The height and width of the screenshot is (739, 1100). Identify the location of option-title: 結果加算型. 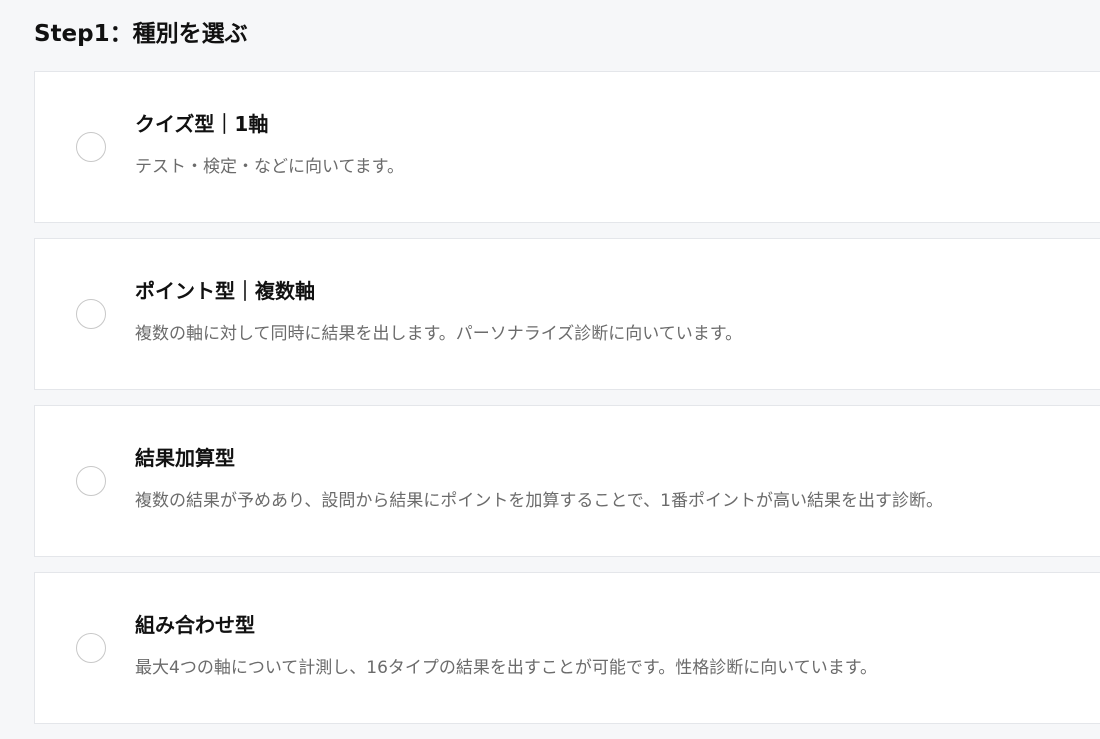
(185, 458).